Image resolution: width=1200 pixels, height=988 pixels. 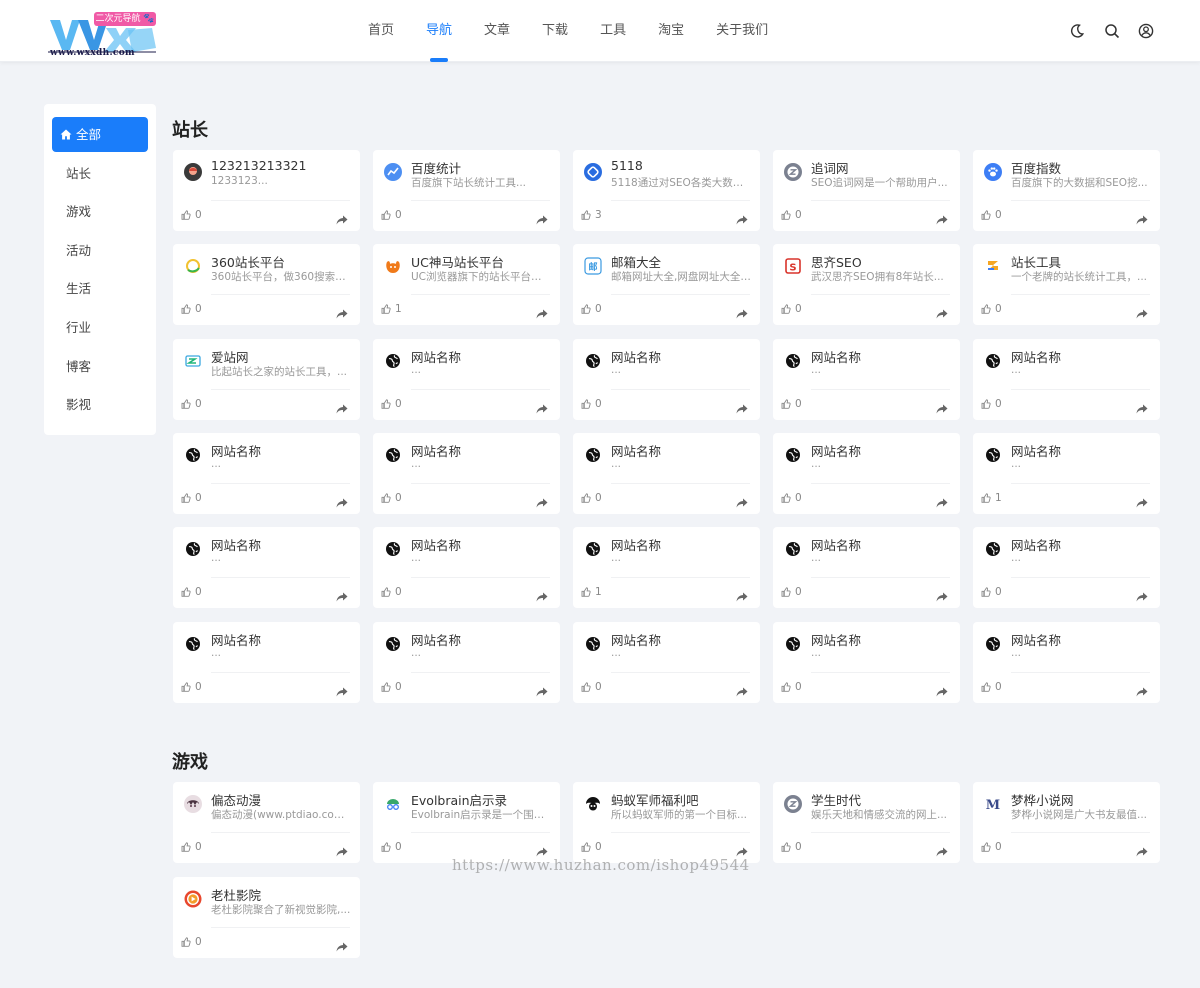 I want to click on site-card: 偏态动漫 偏态动漫(www.ptdiao.com)... 0, so click(x=266, y=822).